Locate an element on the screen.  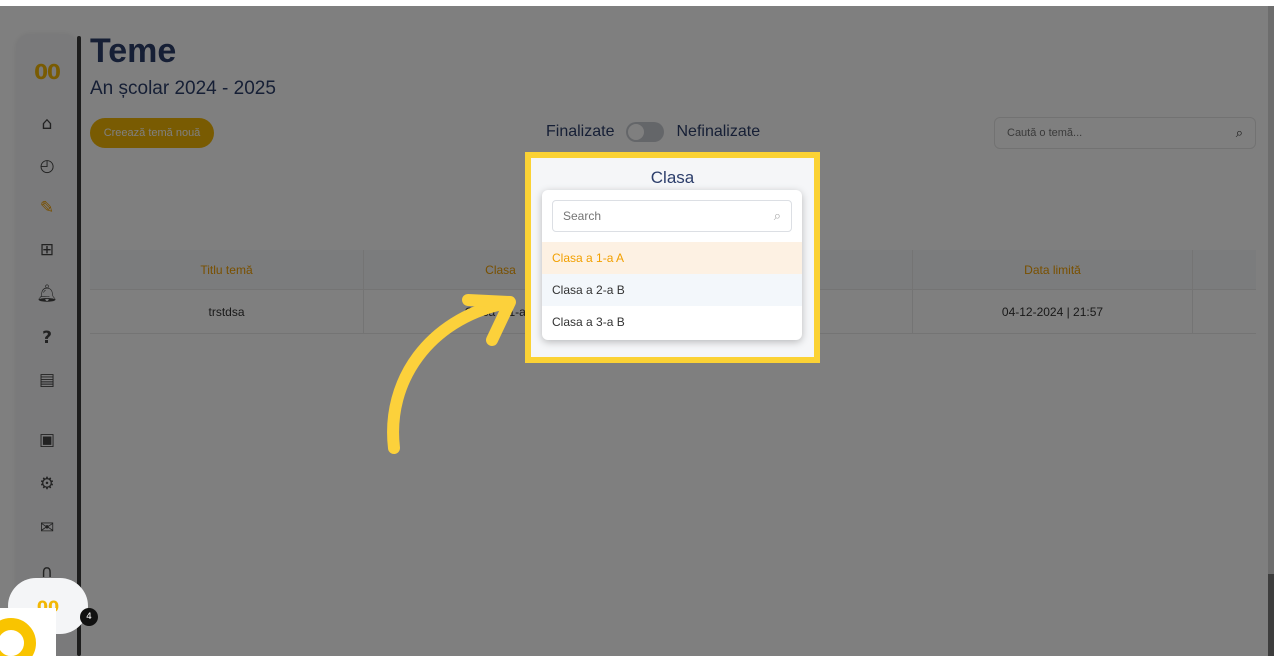
search-icon: ⌕ is located at coordinates (777, 216).